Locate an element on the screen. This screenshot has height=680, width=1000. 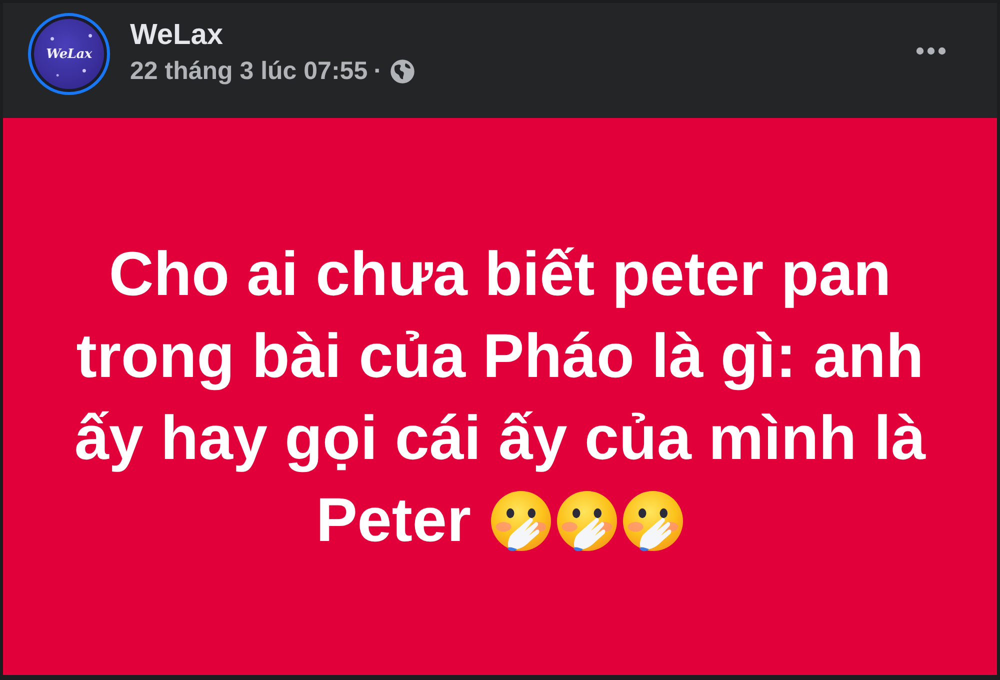
post-text-last-word: Peter is located at coordinates (394, 520).